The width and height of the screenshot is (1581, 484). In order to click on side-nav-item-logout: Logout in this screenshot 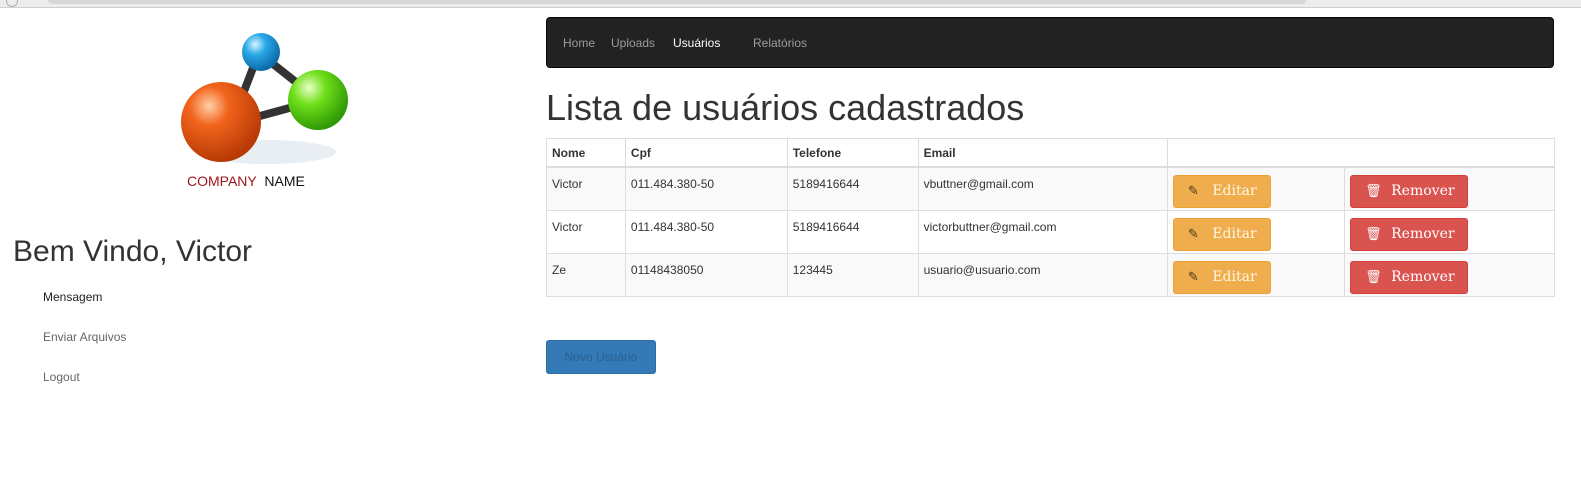, I will do `click(84, 386)`.